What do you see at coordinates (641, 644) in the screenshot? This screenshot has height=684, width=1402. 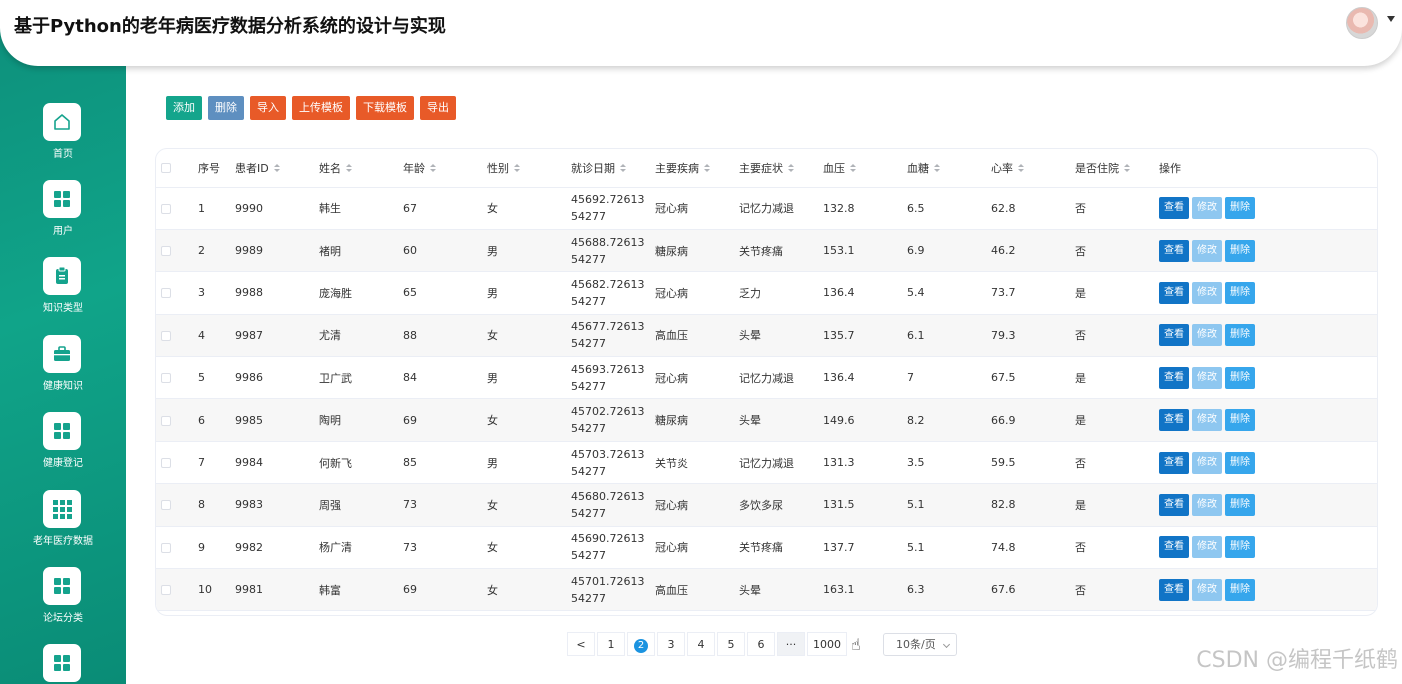 I see `page-button-current: 2` at bounding box center [641, 644].